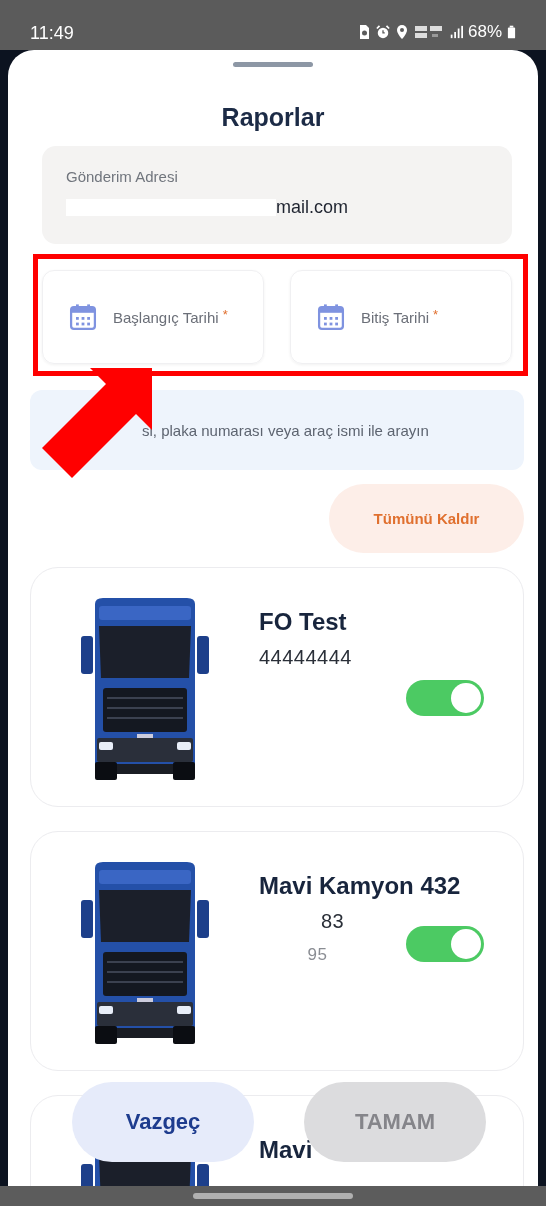 This screenshot has height=1206, width=546. I want to click on alarm-icon, so click(382, 32).